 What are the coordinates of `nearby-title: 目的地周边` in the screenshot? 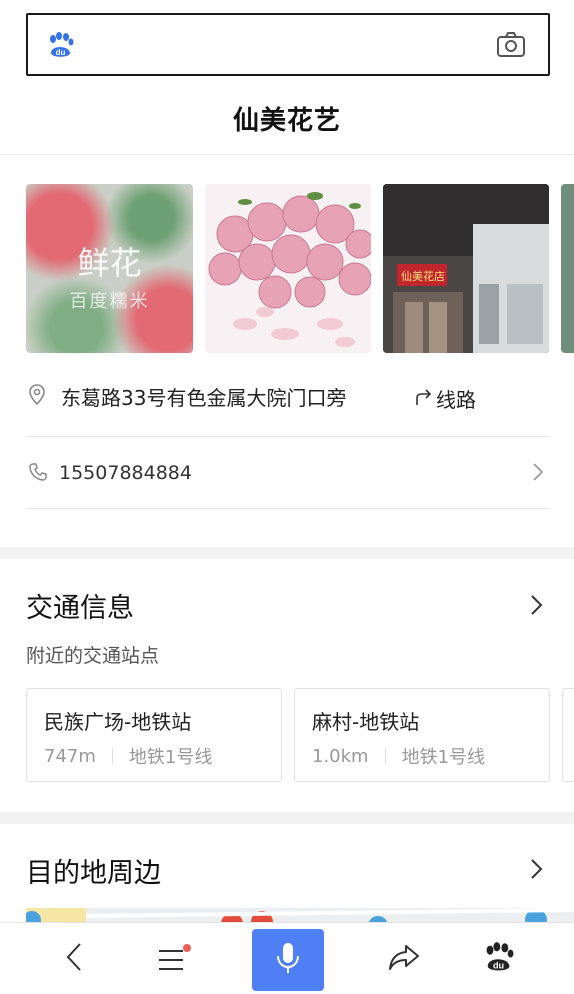 It's located at (93, 873).